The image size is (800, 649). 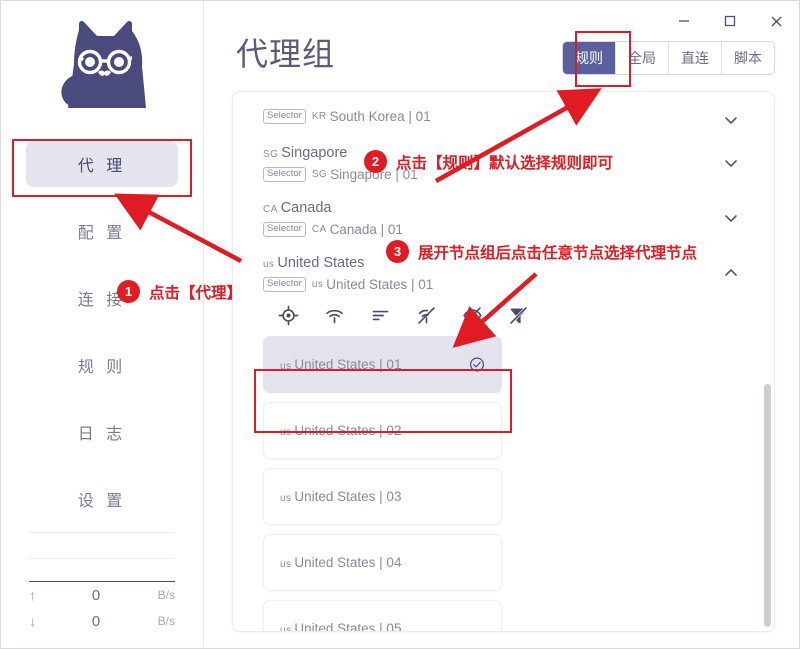 What do you see at coordinates (501, 154) in the screenshot?
I see `group-title: SG Singapore` at bounding box center [501, 154].